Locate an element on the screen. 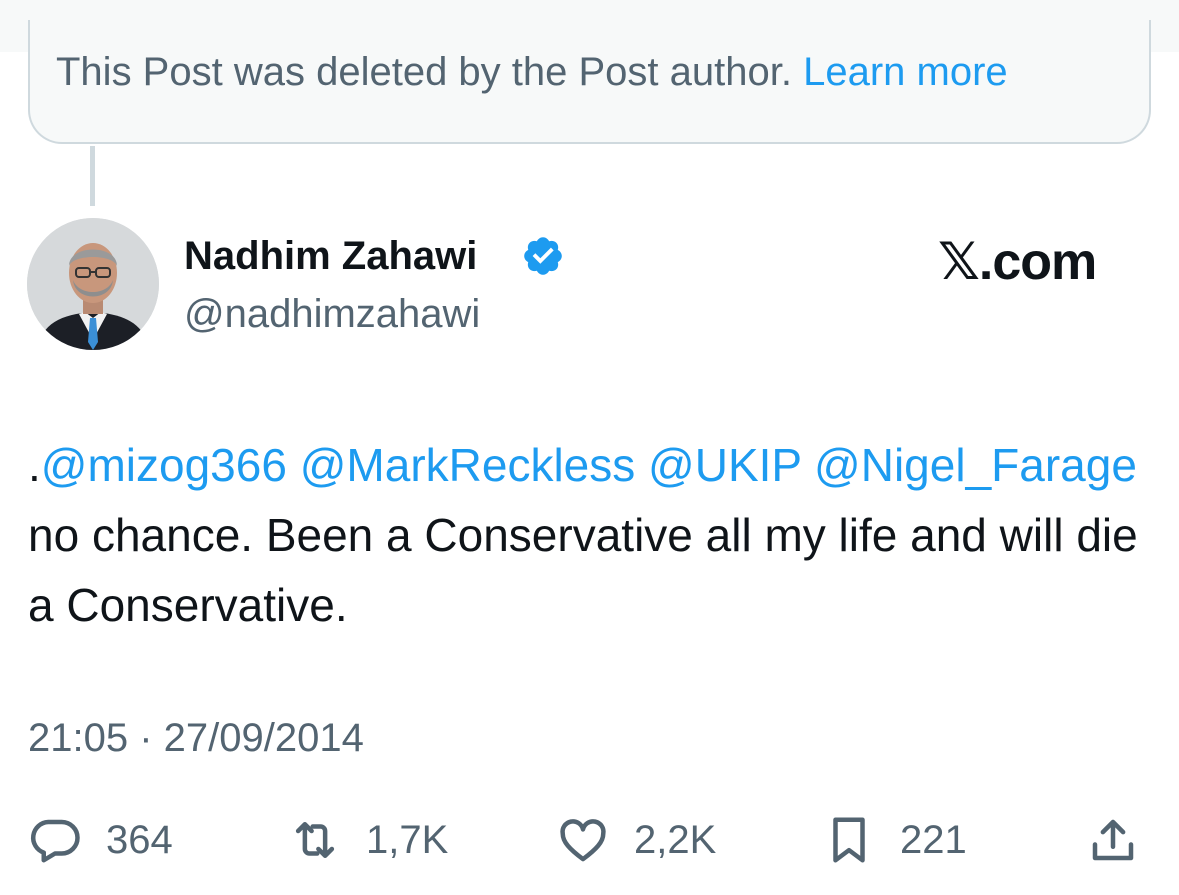 This screenshot has height=895, width=1179. bookmark-button: 221 is located at coordinates (894, 840).